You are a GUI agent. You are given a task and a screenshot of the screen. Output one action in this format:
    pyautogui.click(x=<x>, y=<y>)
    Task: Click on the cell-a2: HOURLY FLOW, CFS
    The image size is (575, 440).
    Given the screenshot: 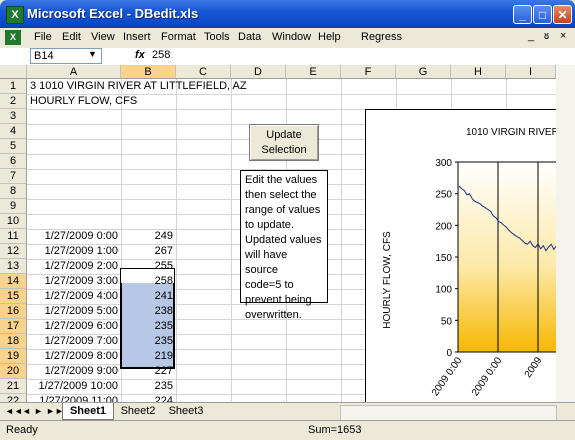 What is the action you would take?
    pyautogui.click(x=83, y=101)
    